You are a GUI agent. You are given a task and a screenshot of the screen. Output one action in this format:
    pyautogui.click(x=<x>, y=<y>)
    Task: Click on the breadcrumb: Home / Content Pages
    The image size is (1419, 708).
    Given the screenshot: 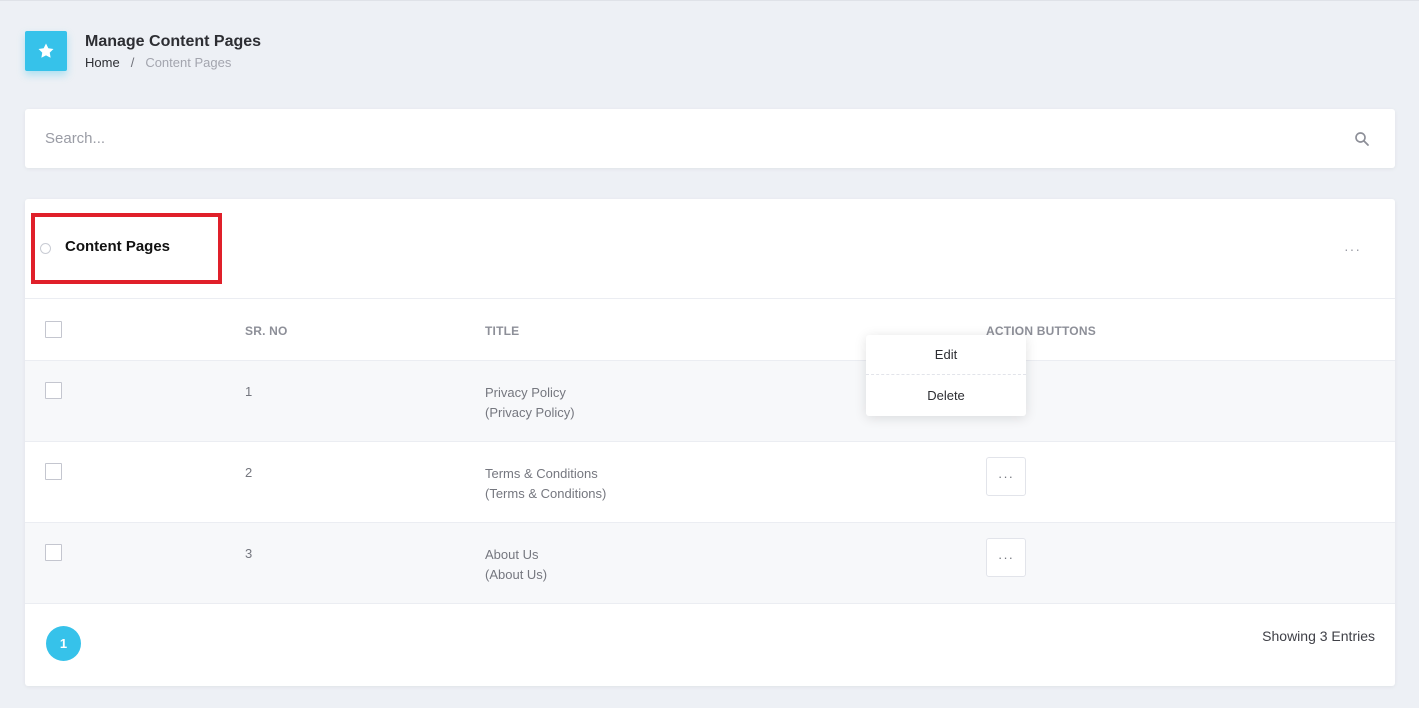 What is the action you would take?
    pyautogui.click(x=173, y=62)
    